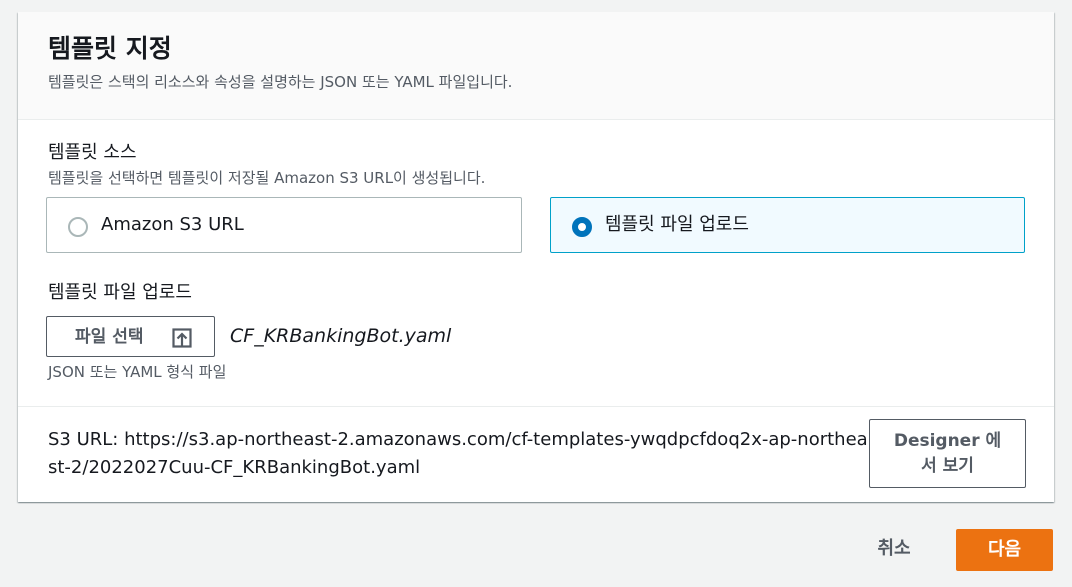 The image size is (1072, 587). I want to click on divider, so click(536, 406).